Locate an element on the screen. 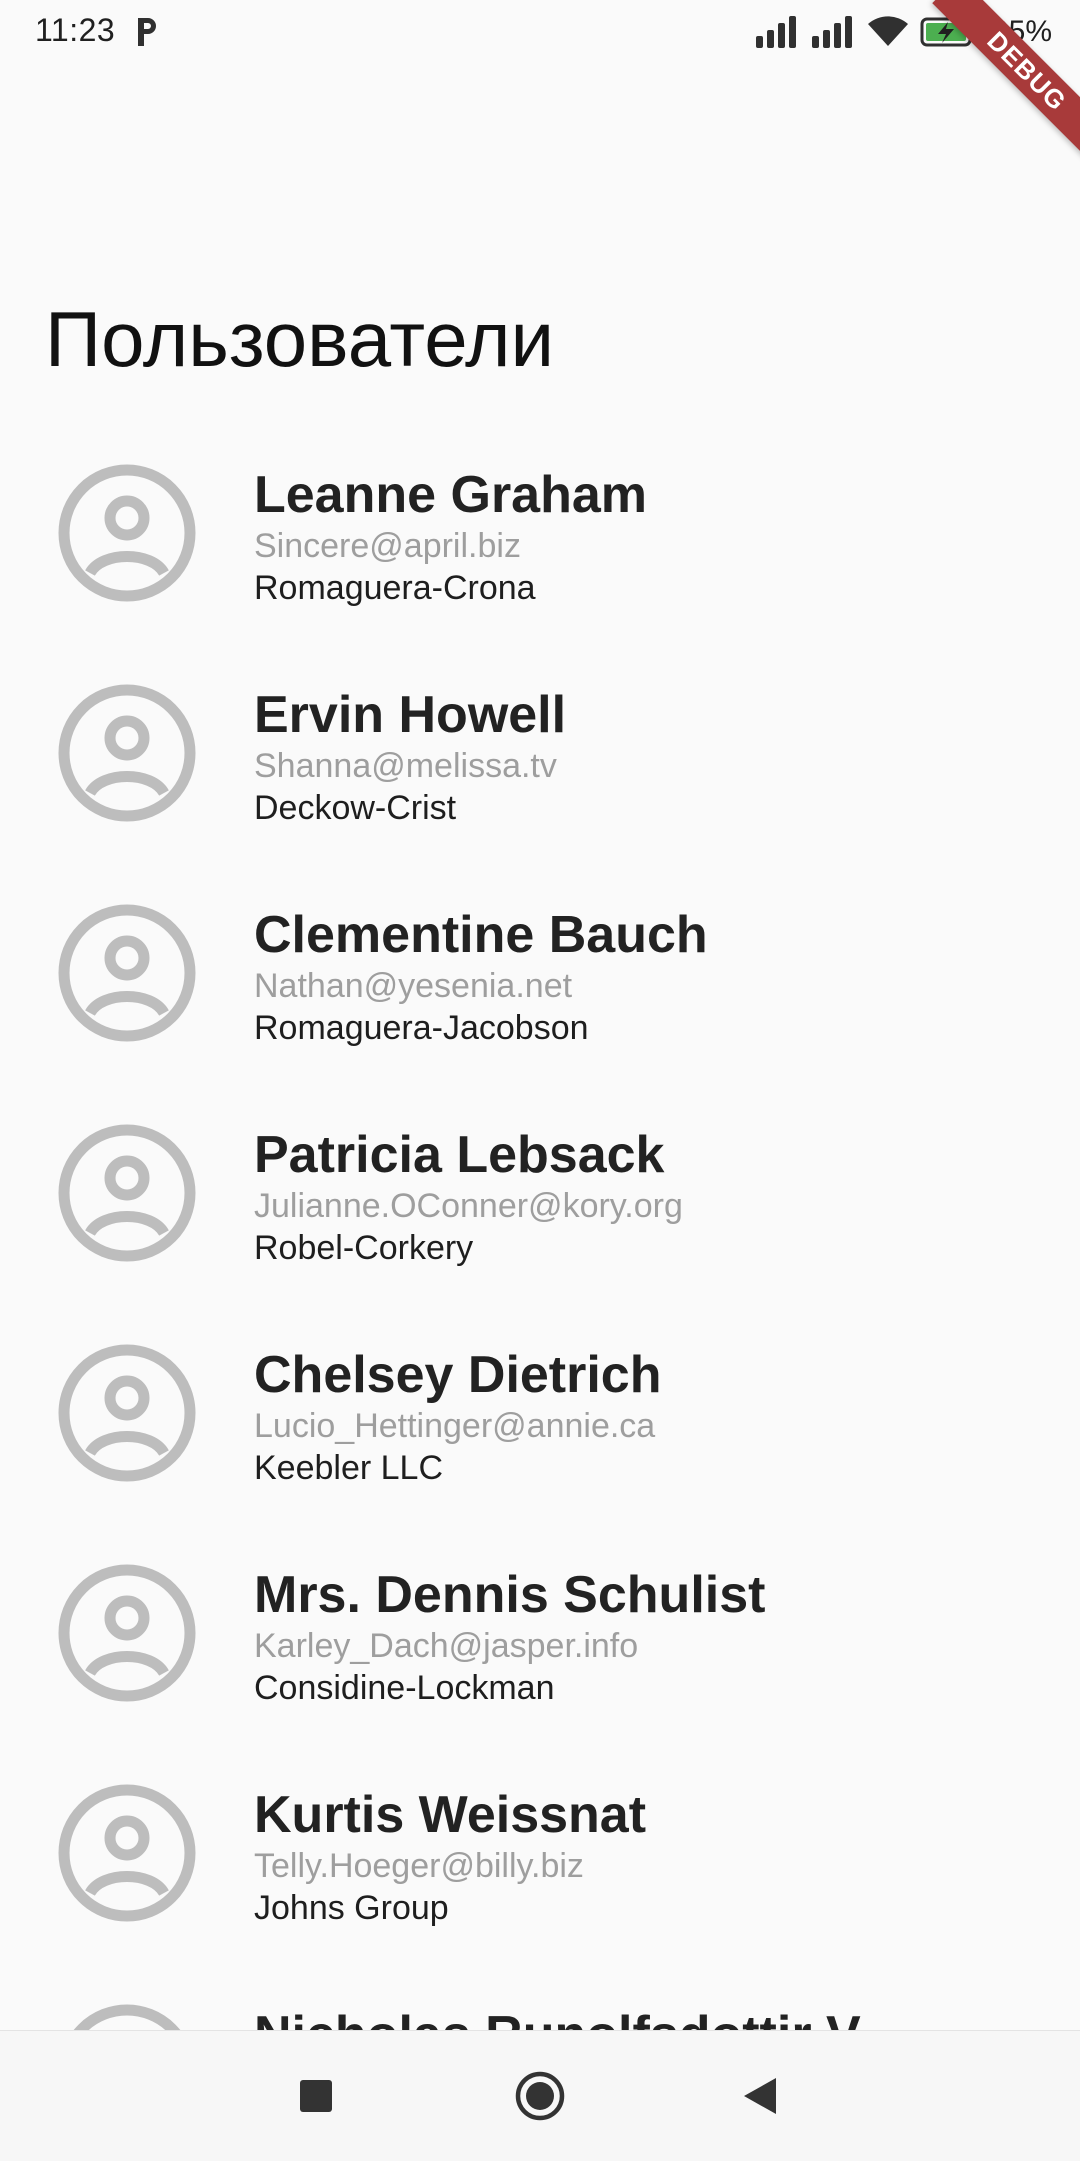 The width and height of the screenshot is (1080, 2161). user-email: Julianne.OConner@kory.org is located at coordinates (468, 1206).